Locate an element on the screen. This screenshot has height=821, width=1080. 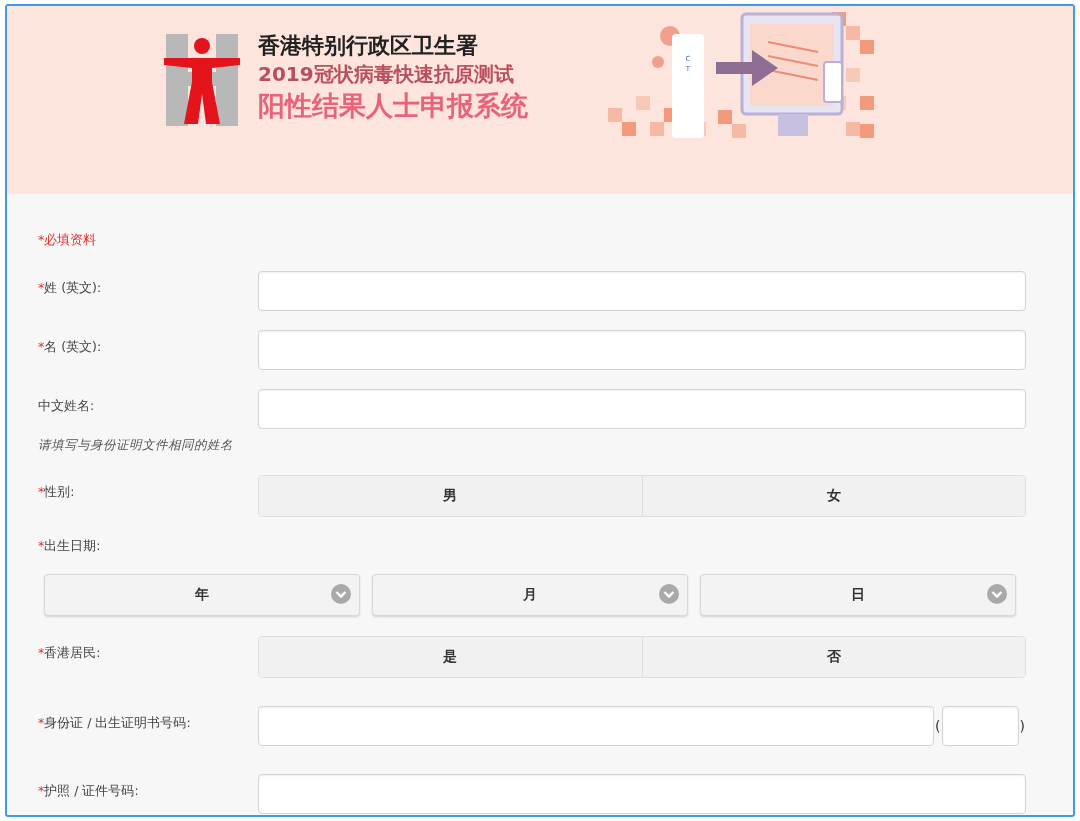
option-button: 否 is located at coordinates (833, 657).